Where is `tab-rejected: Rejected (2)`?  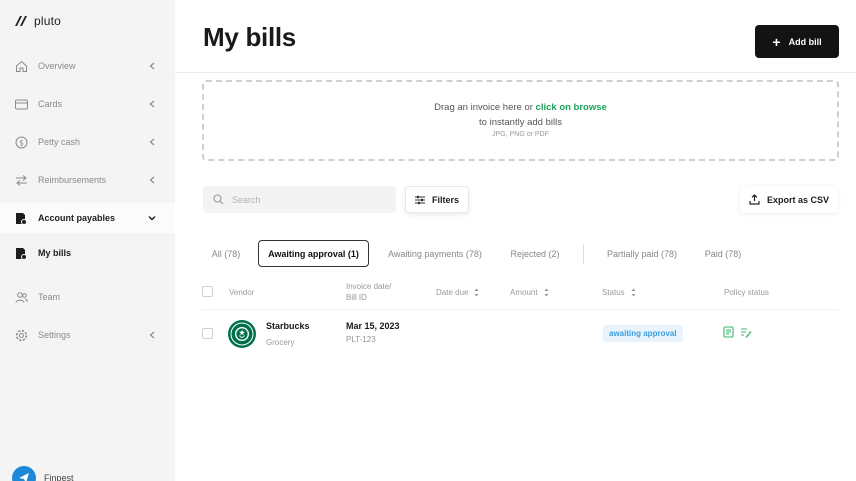 tab-rejected: Rejected (2) is located at coordinates (535, 253).